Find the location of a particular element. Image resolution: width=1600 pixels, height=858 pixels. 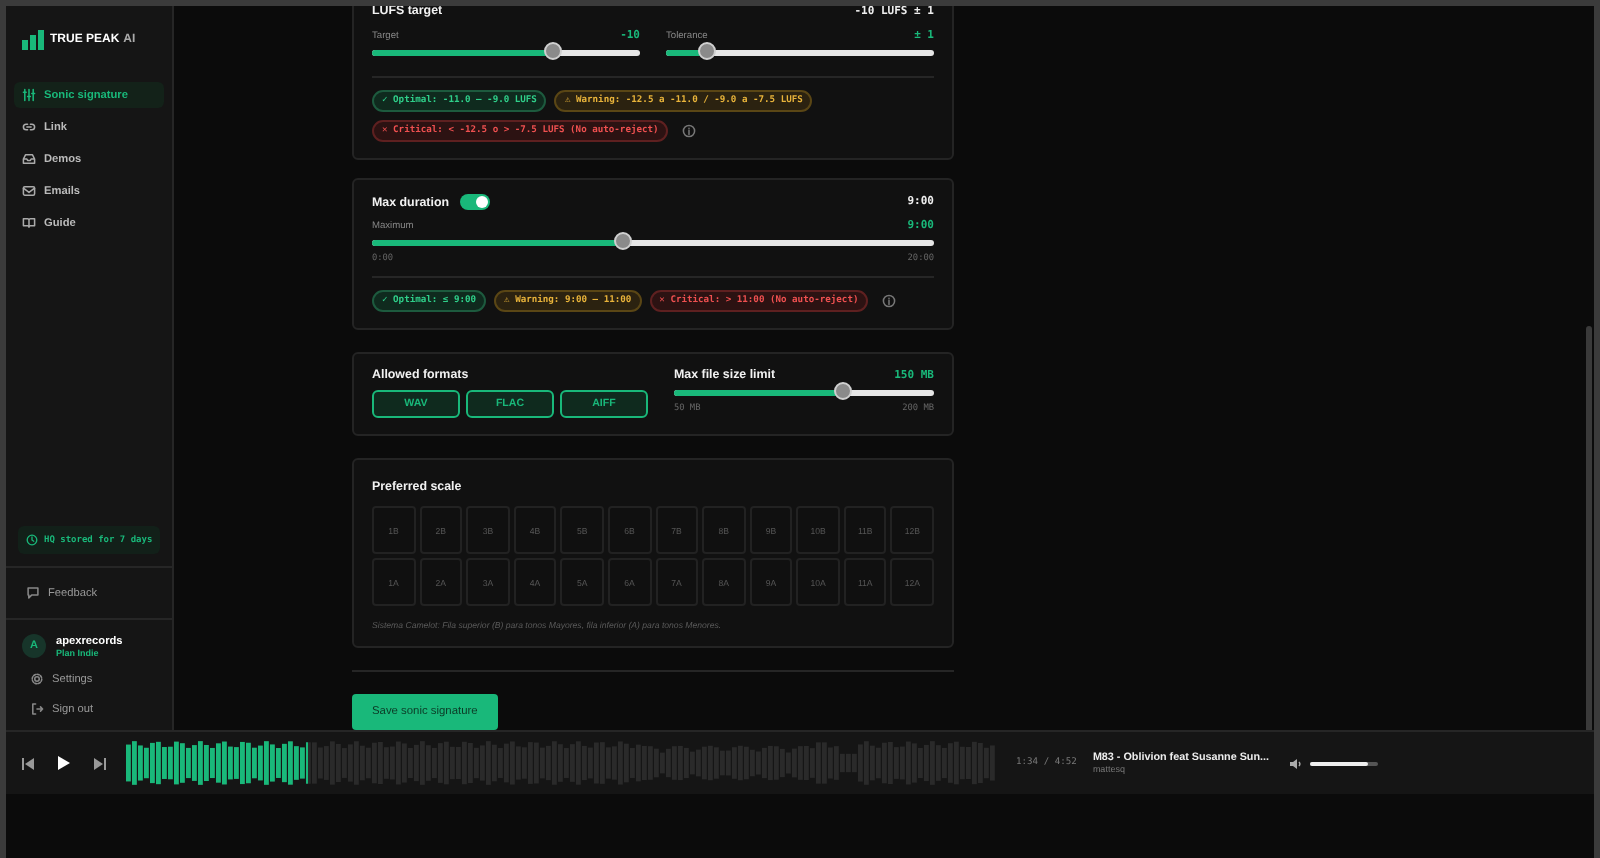

sliders-icon is located at coordinates (29, 95).